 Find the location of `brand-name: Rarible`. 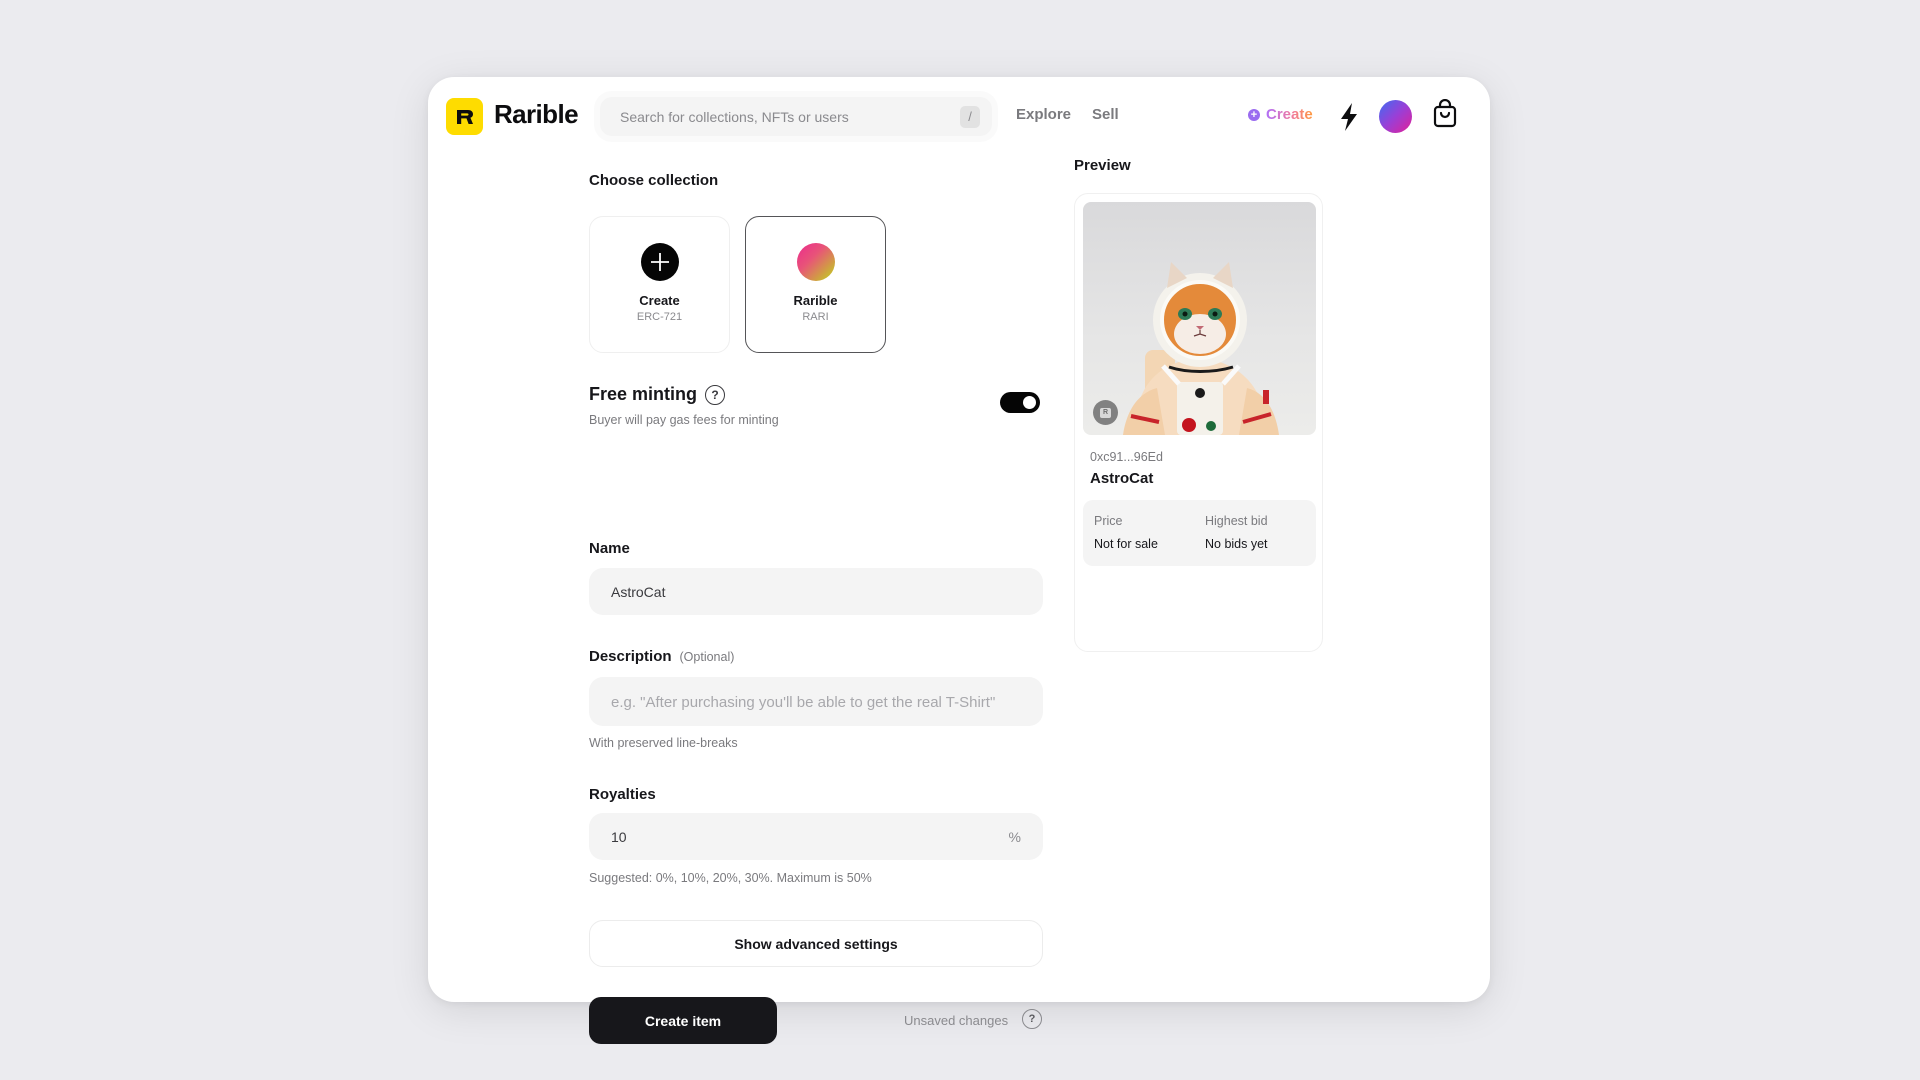

brand-name: Rarible is located at coordinates (536, 114).